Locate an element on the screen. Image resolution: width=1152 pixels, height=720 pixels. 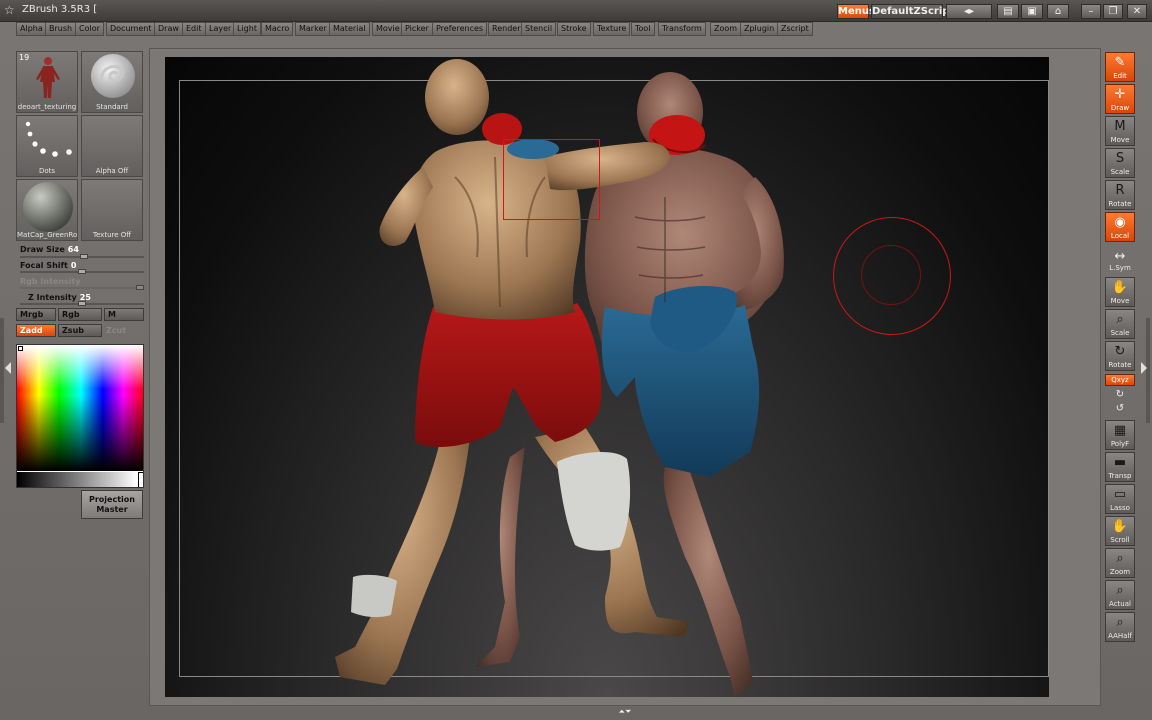
selection-rectangle is located at coordinates (551, 179).